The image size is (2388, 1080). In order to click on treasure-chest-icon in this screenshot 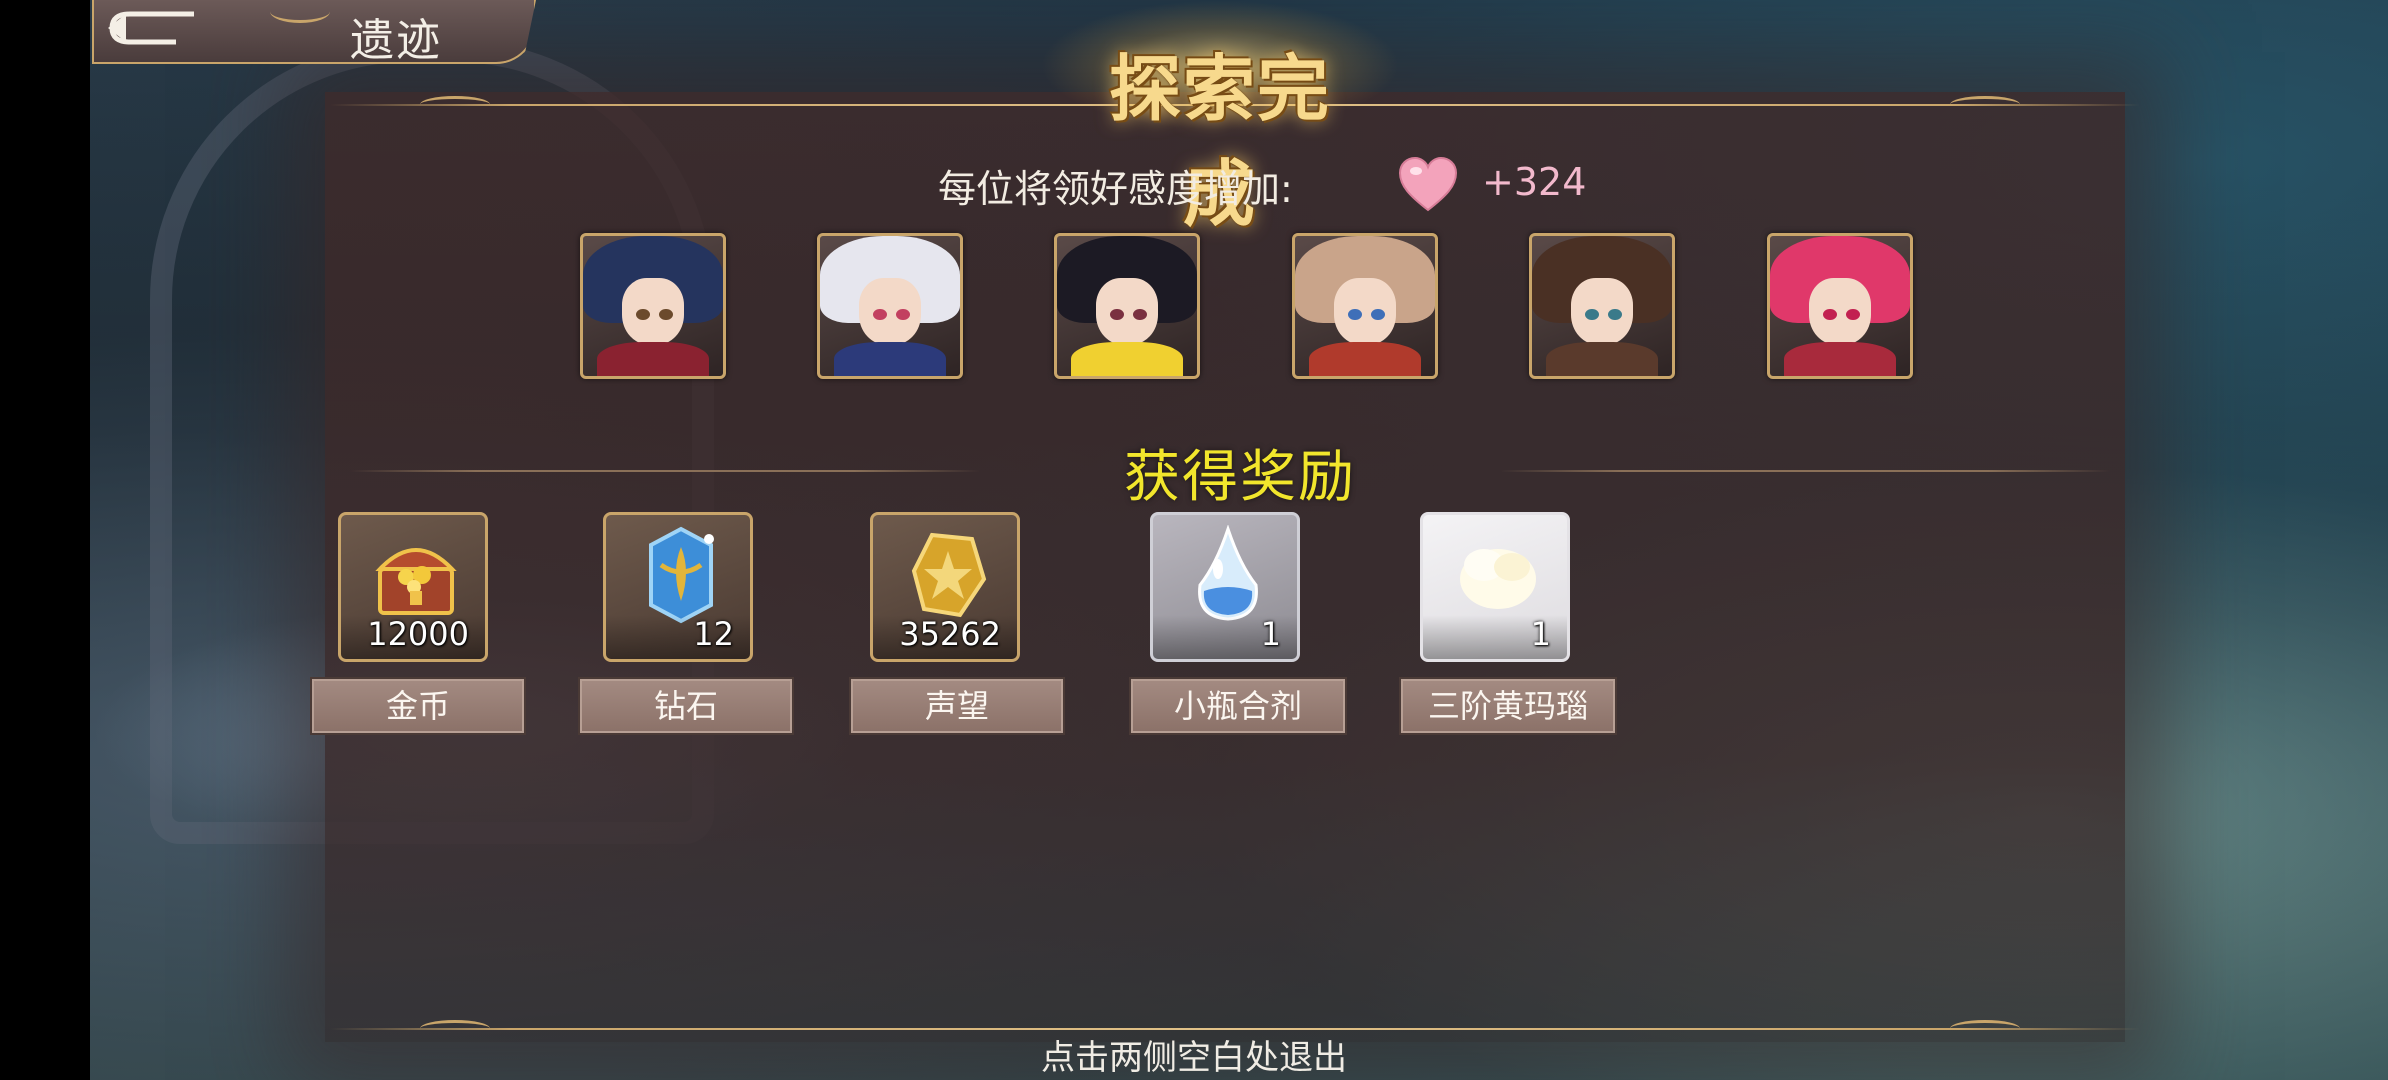, I will do `click(416, 575)`.